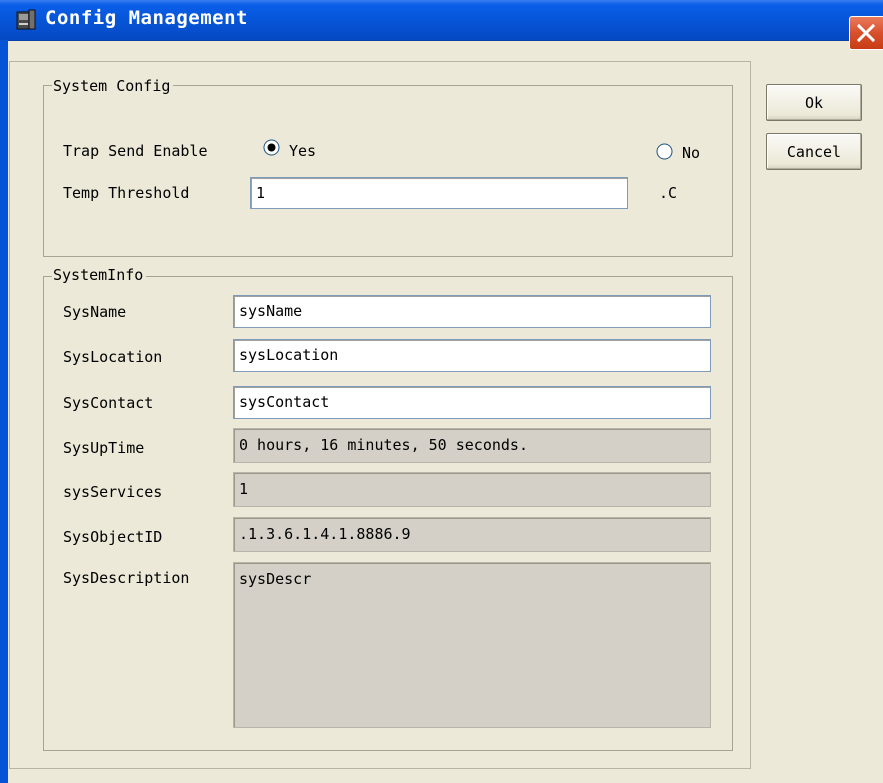 The image size is (883, 783). What do you see at coordinates (135, 151) in the screenshot?
I see `trap-send-enable-label: Trap Send Enable` at bounding box center [135, 151].